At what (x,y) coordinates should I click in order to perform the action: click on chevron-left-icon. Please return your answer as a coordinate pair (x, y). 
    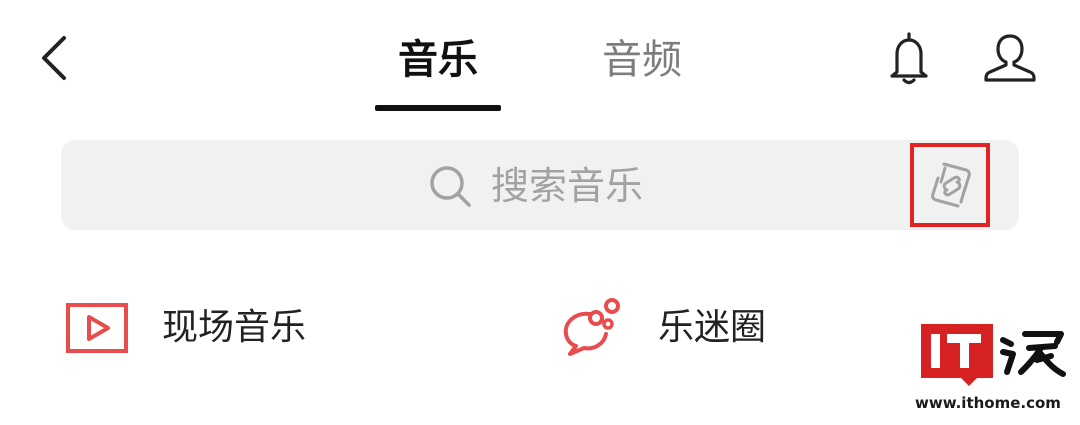
    Looking at the image, I should click on (54, 58).